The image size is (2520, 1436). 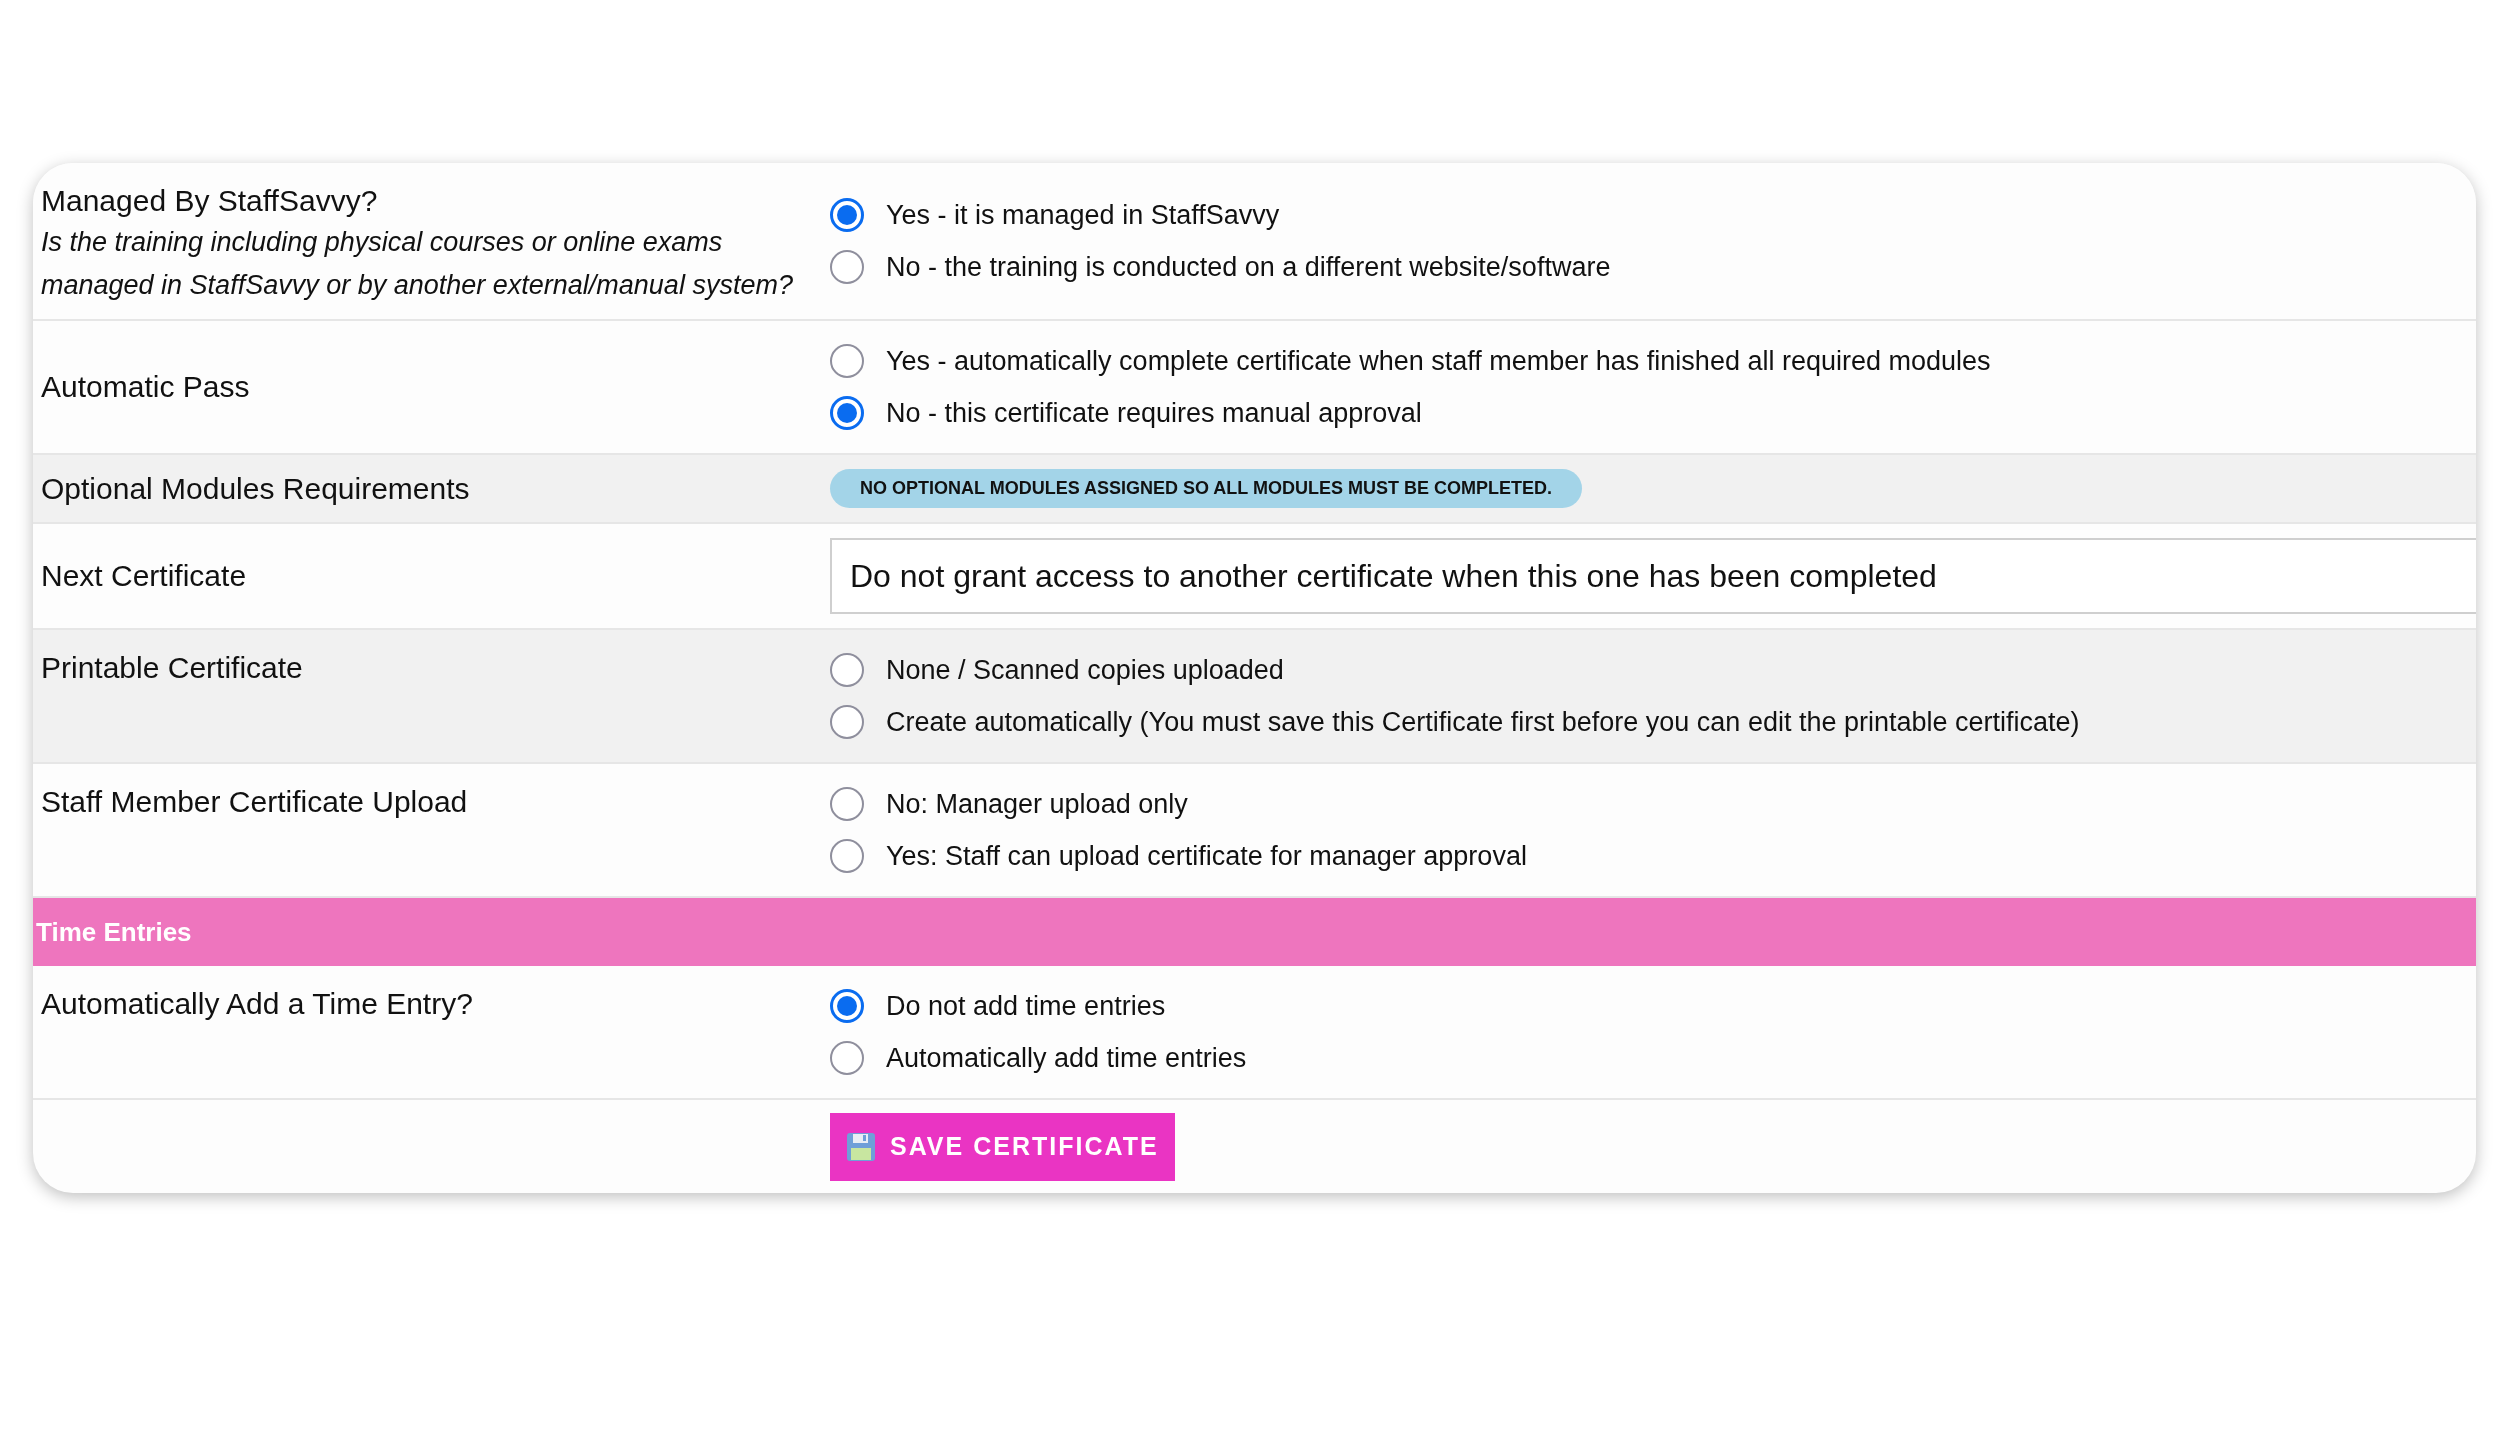 What do you see at coordinates (1026, 1006) in the screenshot?
I see `radio-label: Do not add time entries` at bounding box center [1026, 1006].